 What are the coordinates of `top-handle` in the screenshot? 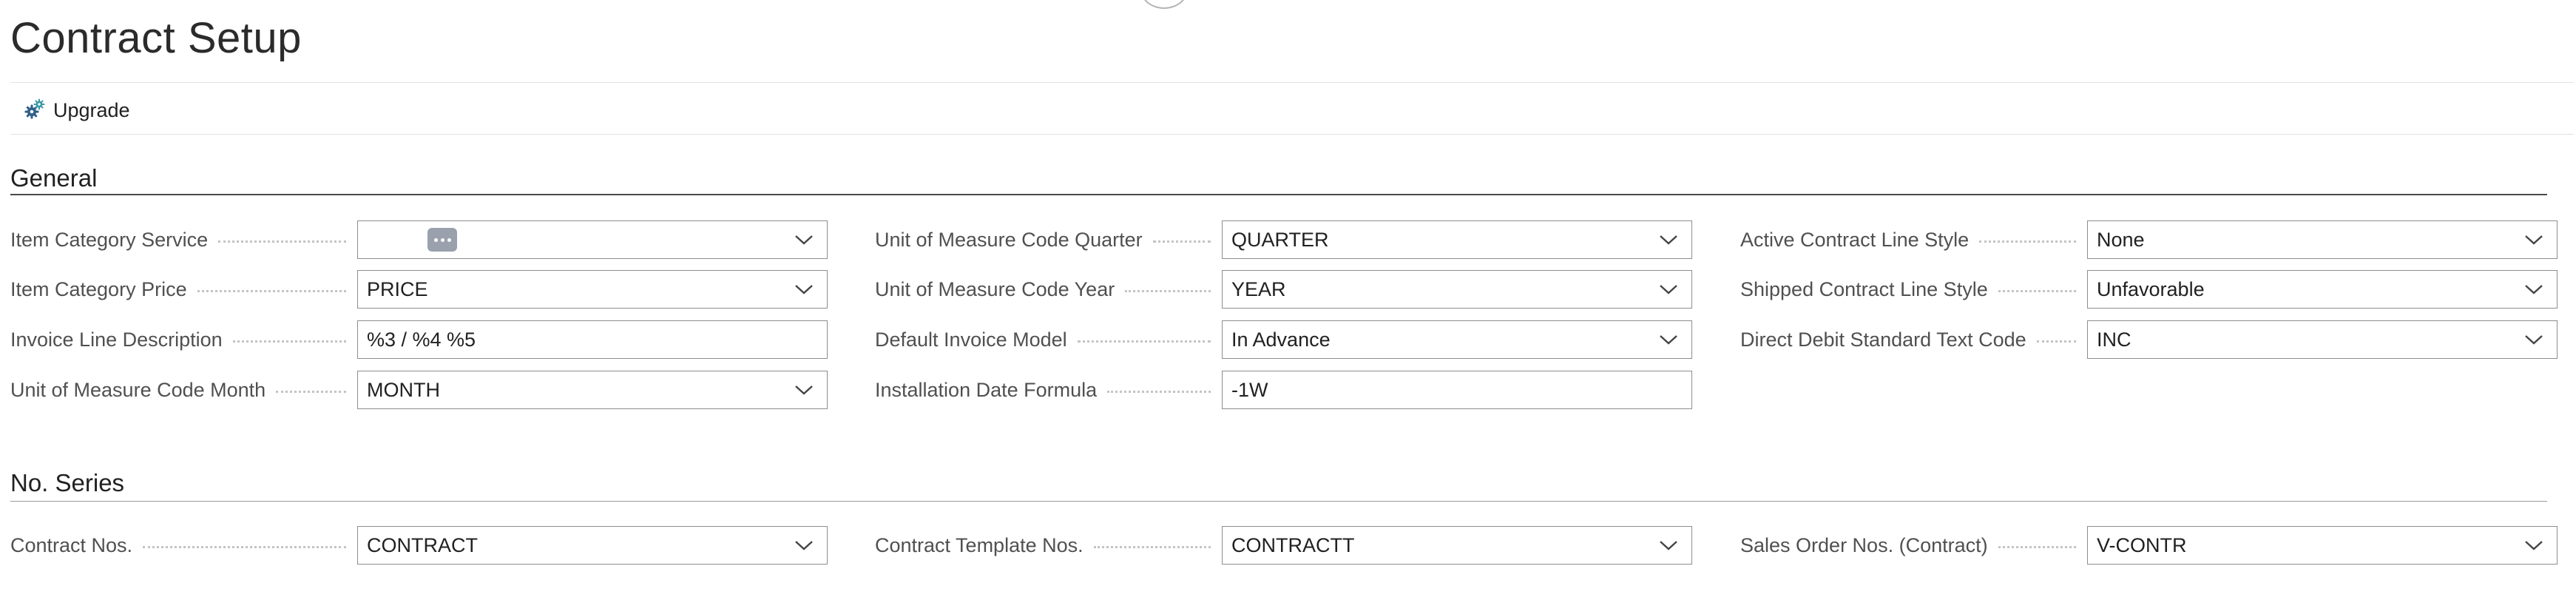 It's located at (1164, 4).